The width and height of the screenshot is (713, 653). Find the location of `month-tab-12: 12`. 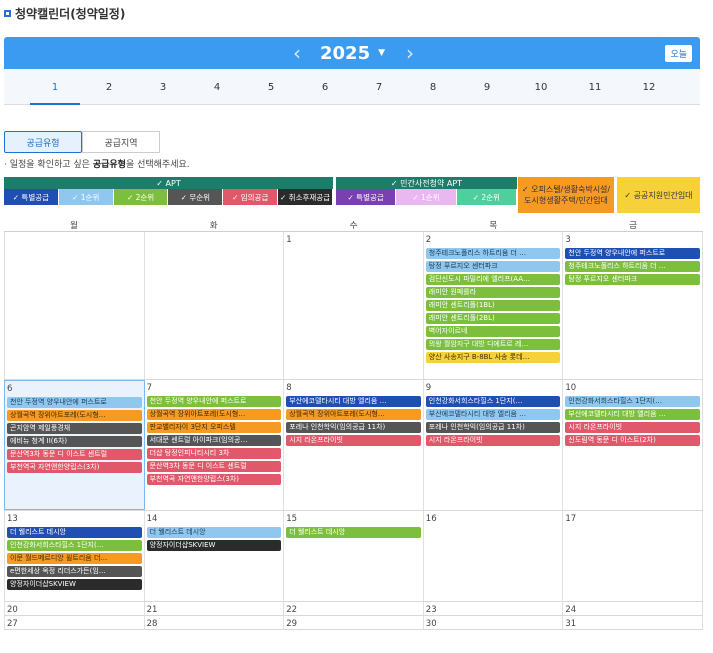

month-tab-12: 12 is located at coordinates (649, 87).